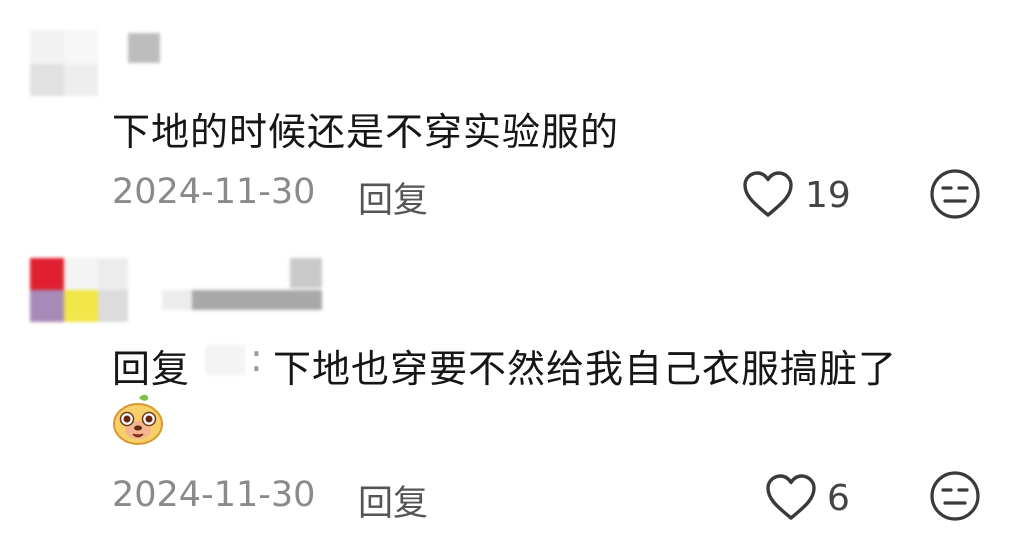 The width and height of the screenshot is (1029, 537). What do you see at coordinates (838, 498) in the screenshot?
I see `like-count: 6` at bounding box center [838, 498].